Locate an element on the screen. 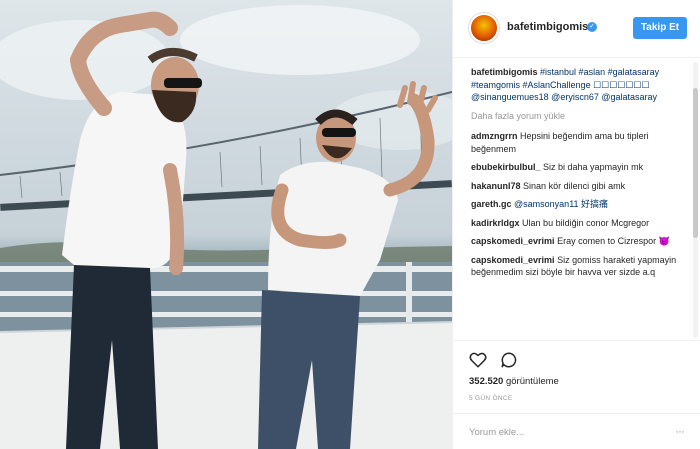 This screenshot has height=449, width=700. comment-username: ebubekirbulbul_ is located at coordinates (506, 167).